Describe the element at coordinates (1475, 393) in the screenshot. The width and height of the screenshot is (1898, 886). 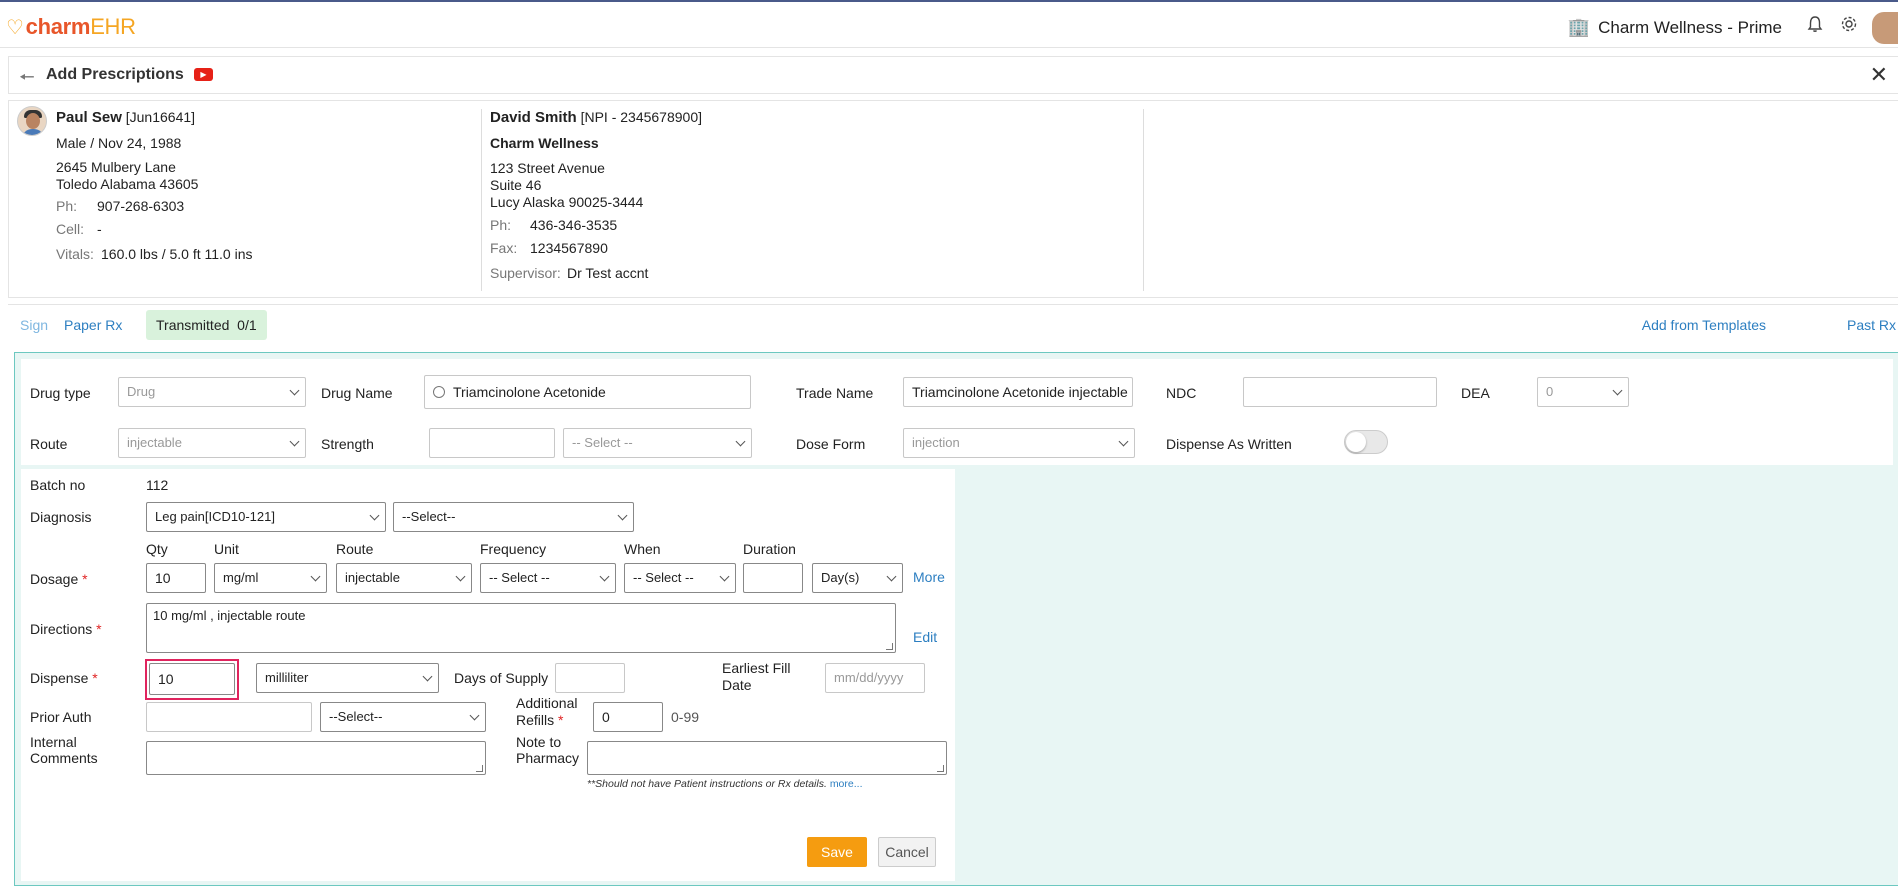
I see `dea-label: DEA` at that location.